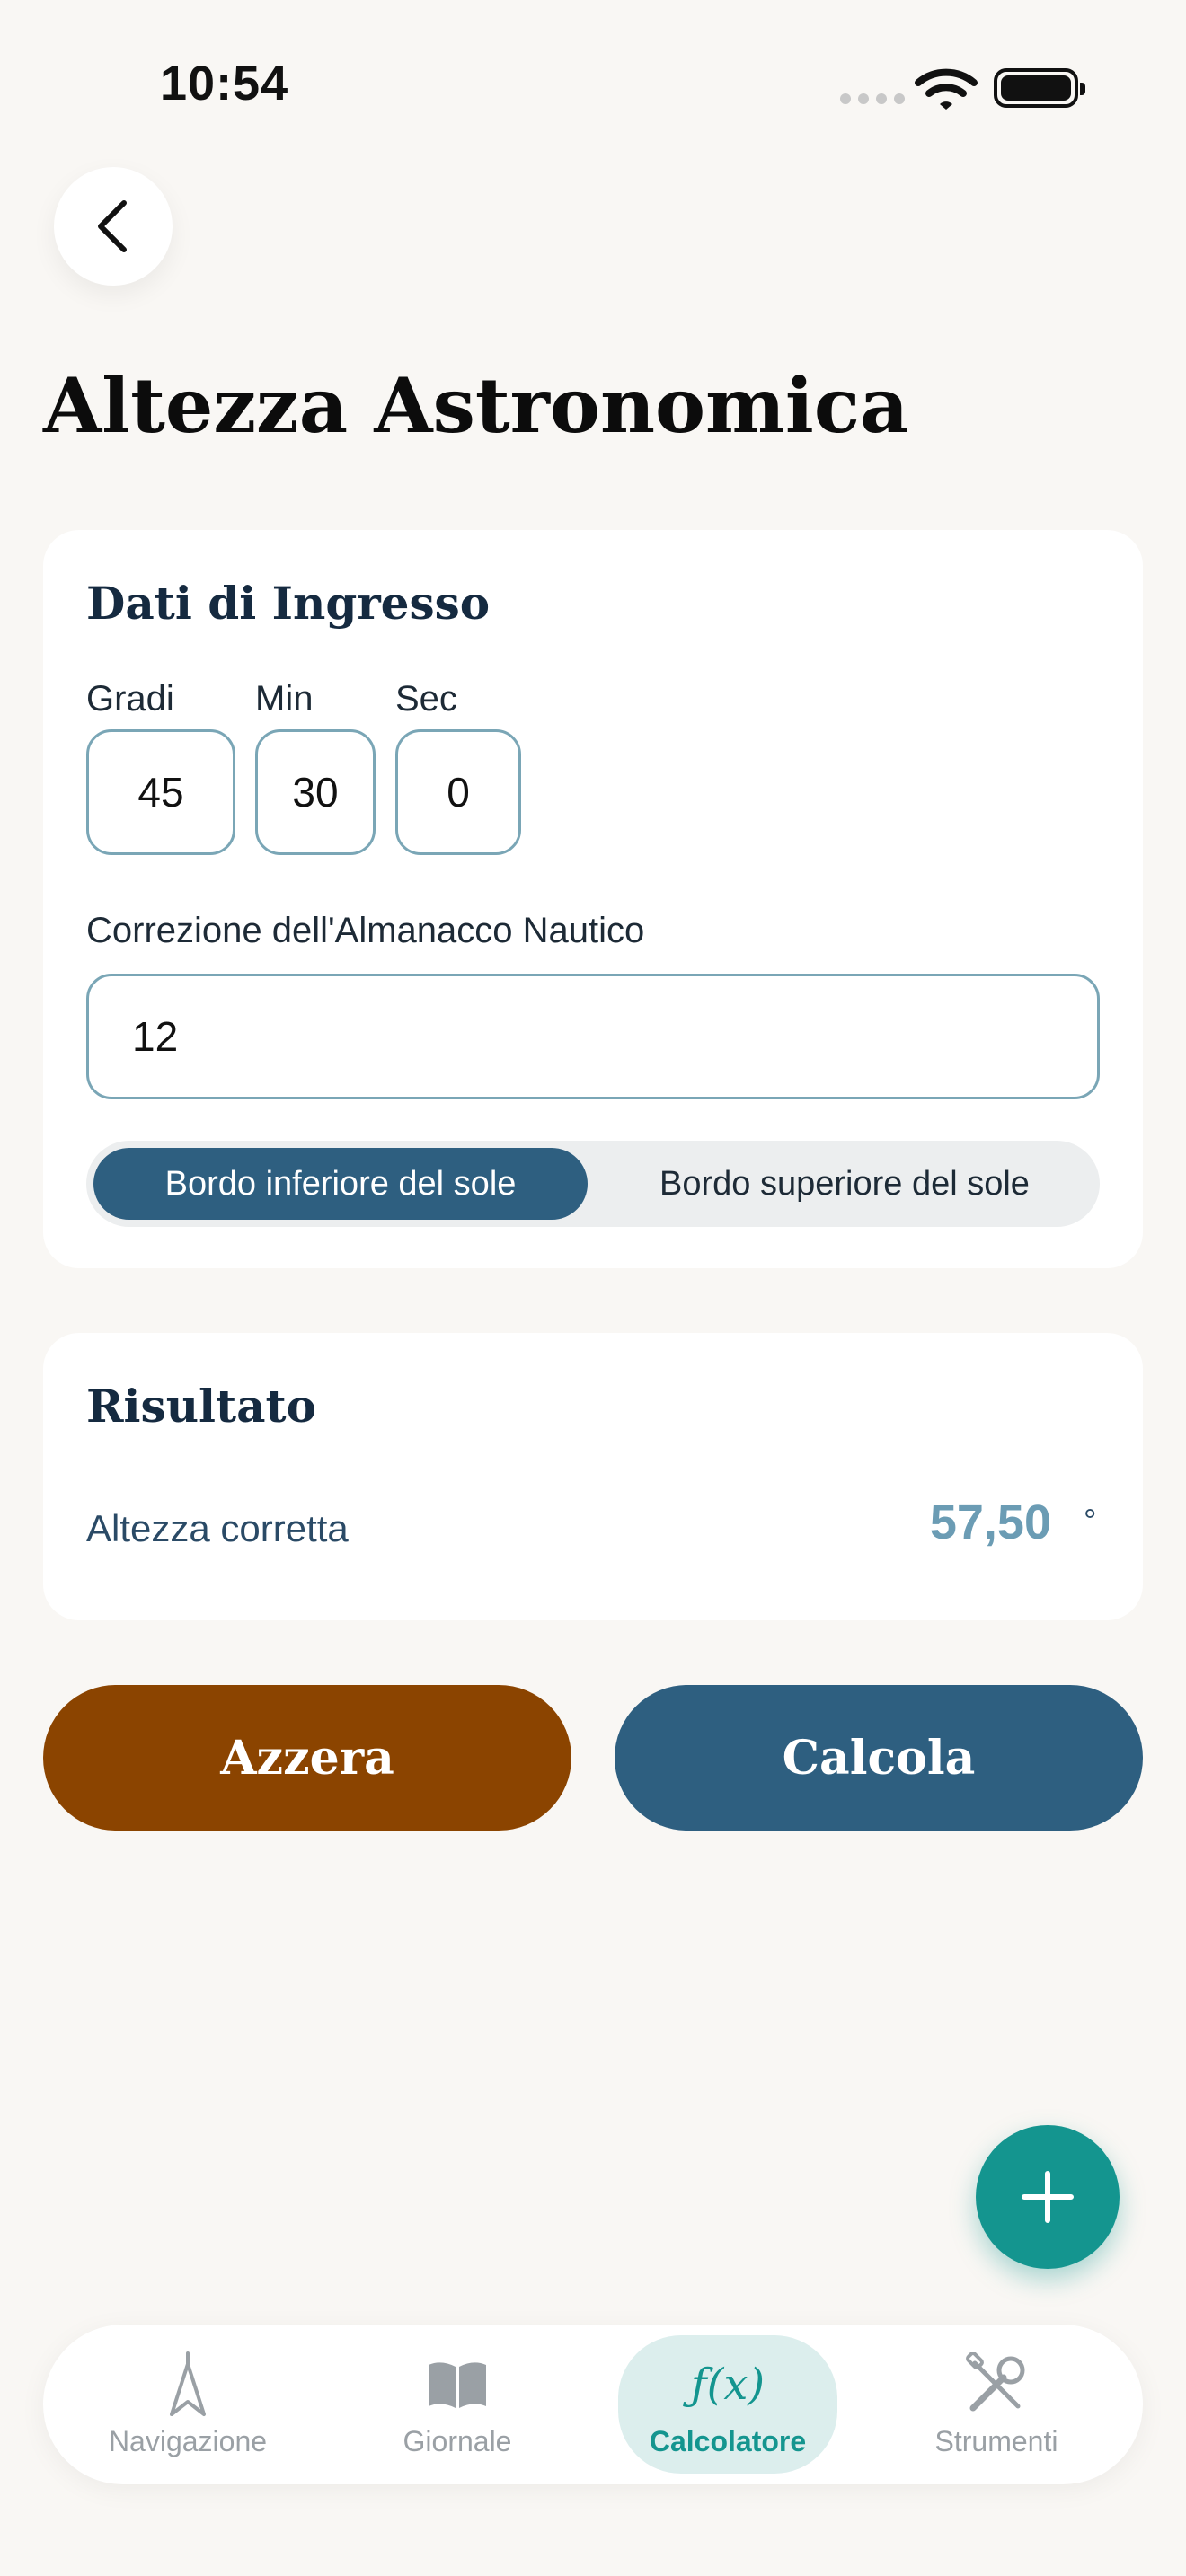 This screenshot has width=1186, height=2576. Describe the element at coordinates (458, 792) in the screenshot. I see `seconds-input: 0` at that location.